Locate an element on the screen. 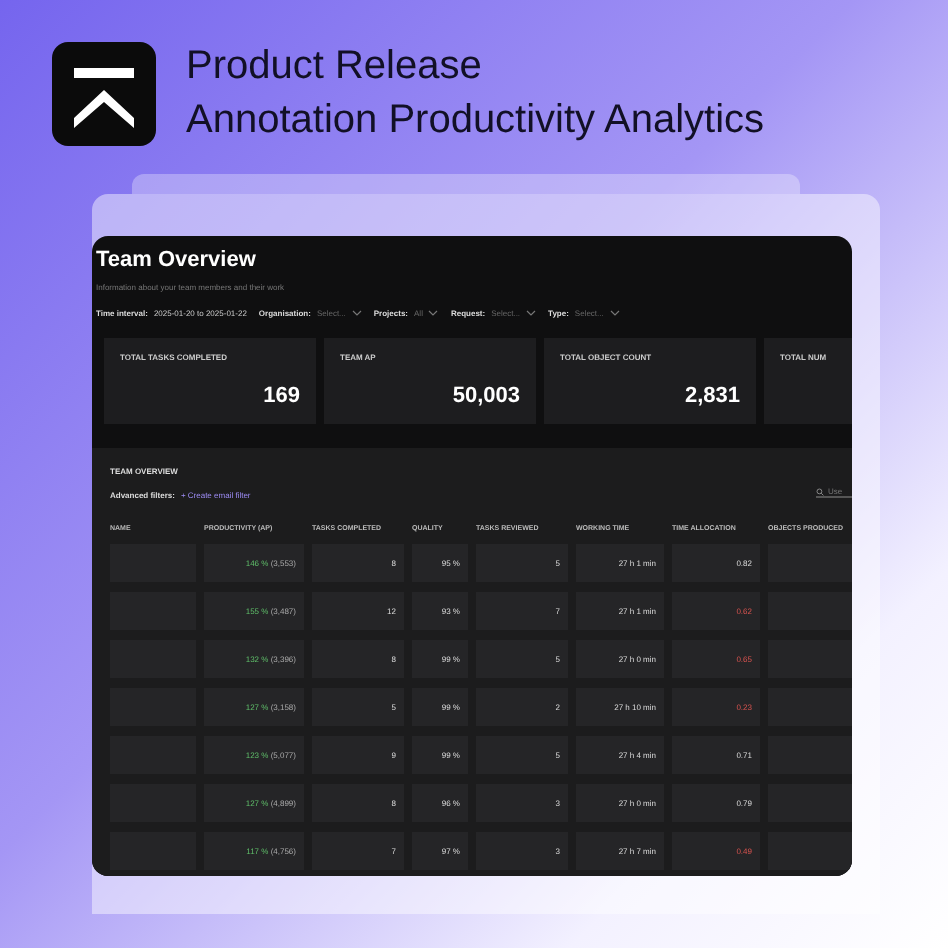 This screenshot has height=948, width=948. stat-value: 2,831 is located at coordinates (712, 397).